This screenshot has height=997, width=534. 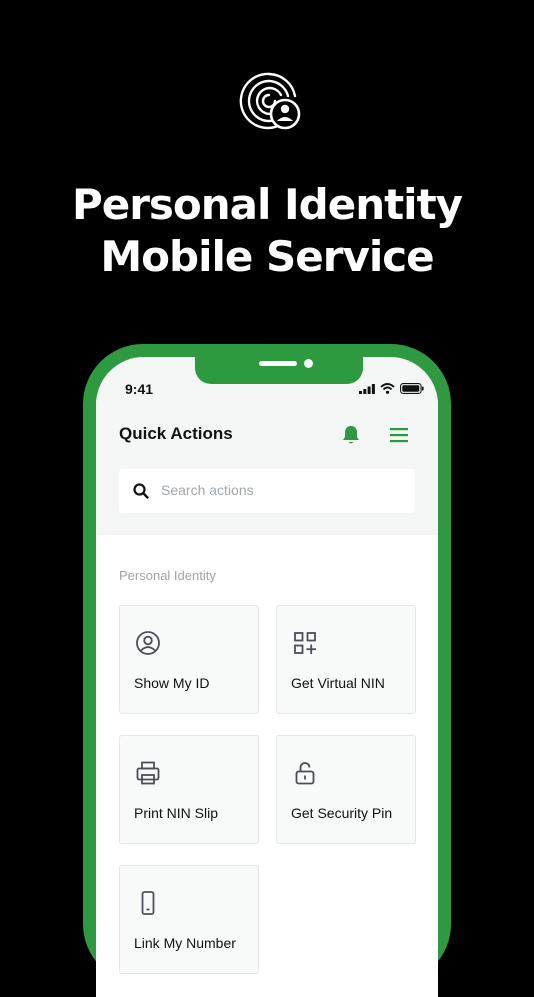 I want to click on link-my-number-card: Link My Number, so click(x=189, y=919).